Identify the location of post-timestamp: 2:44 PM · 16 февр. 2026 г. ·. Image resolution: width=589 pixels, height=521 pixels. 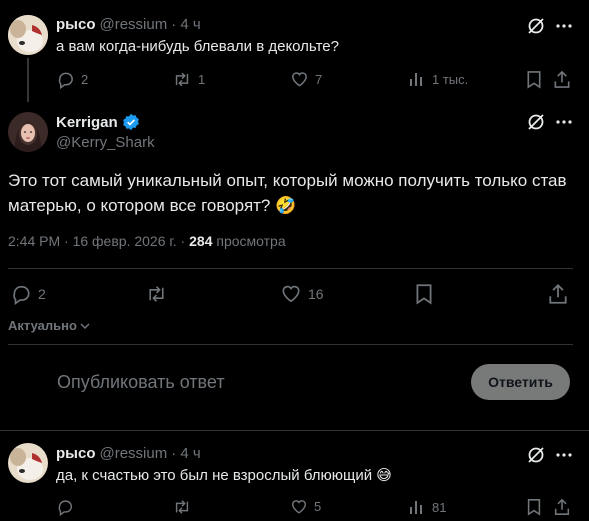
(98, 241).